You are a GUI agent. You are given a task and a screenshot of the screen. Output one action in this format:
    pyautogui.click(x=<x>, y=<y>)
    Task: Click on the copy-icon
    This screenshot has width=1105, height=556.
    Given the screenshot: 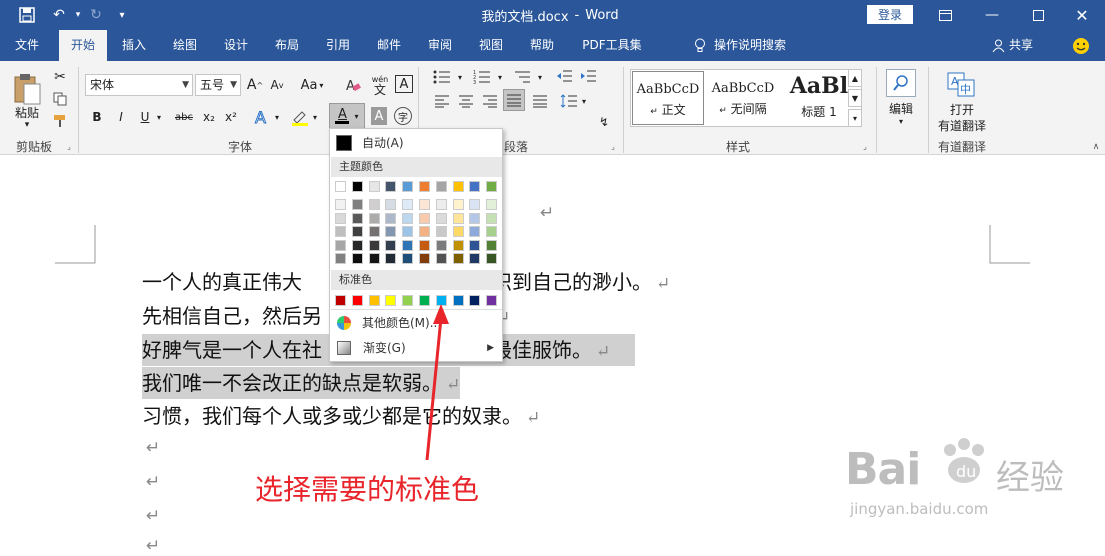 What is the action you would take?
    pyautogui.click(x=60, y=99)
    